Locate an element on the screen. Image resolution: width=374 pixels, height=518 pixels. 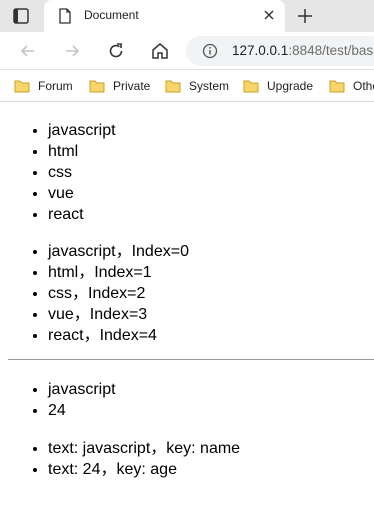
list-item: vue is located at coordinates (82, 193).